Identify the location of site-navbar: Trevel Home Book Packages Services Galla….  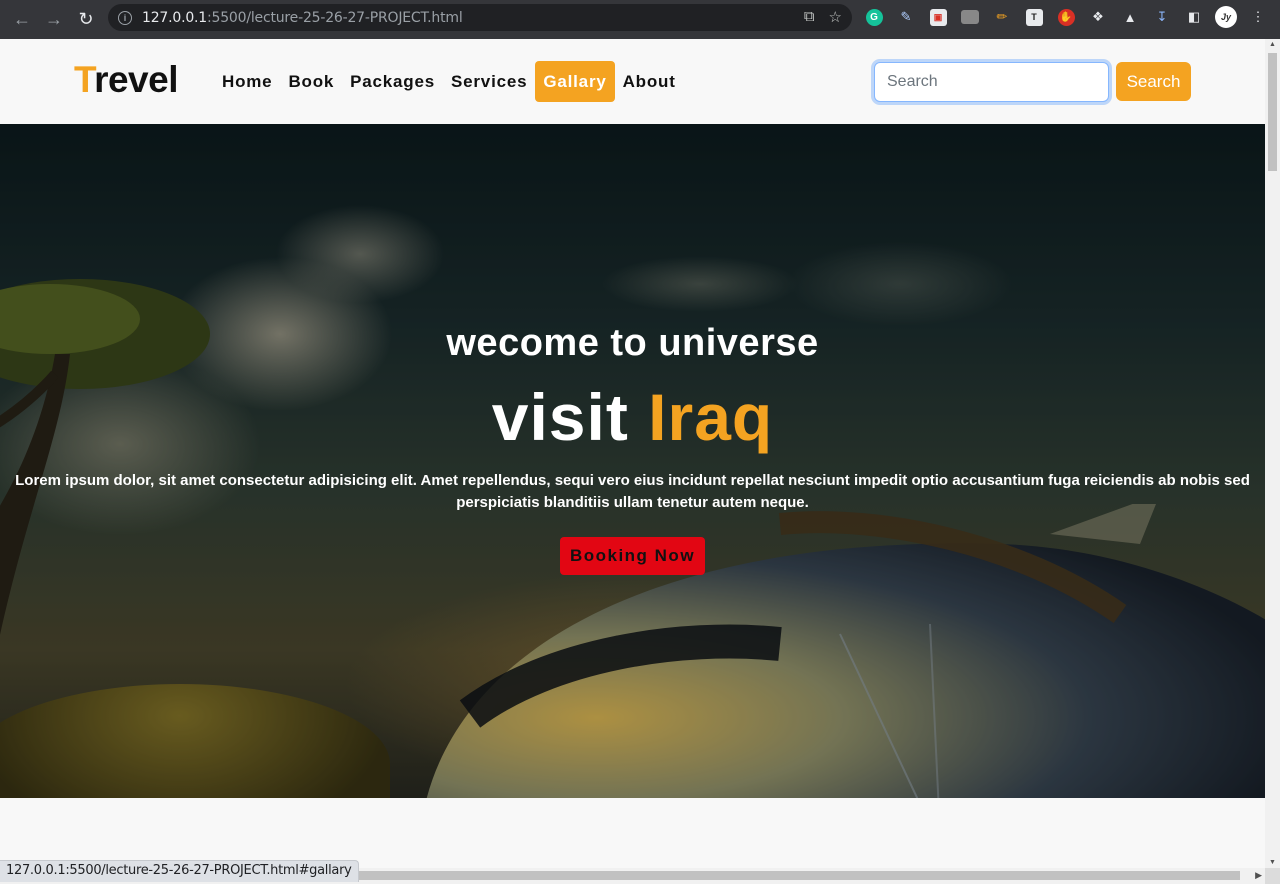
(632, 81).